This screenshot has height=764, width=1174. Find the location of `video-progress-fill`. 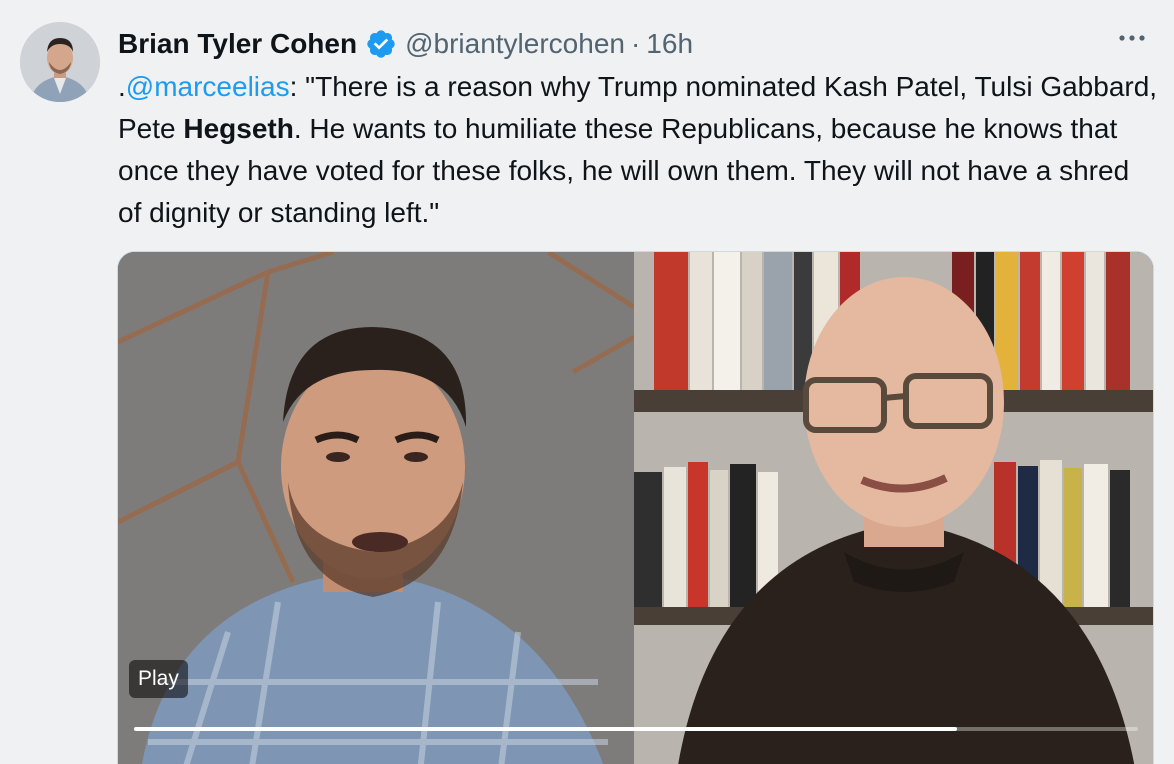

video-progress-fill is located at coordinates (546, 729).